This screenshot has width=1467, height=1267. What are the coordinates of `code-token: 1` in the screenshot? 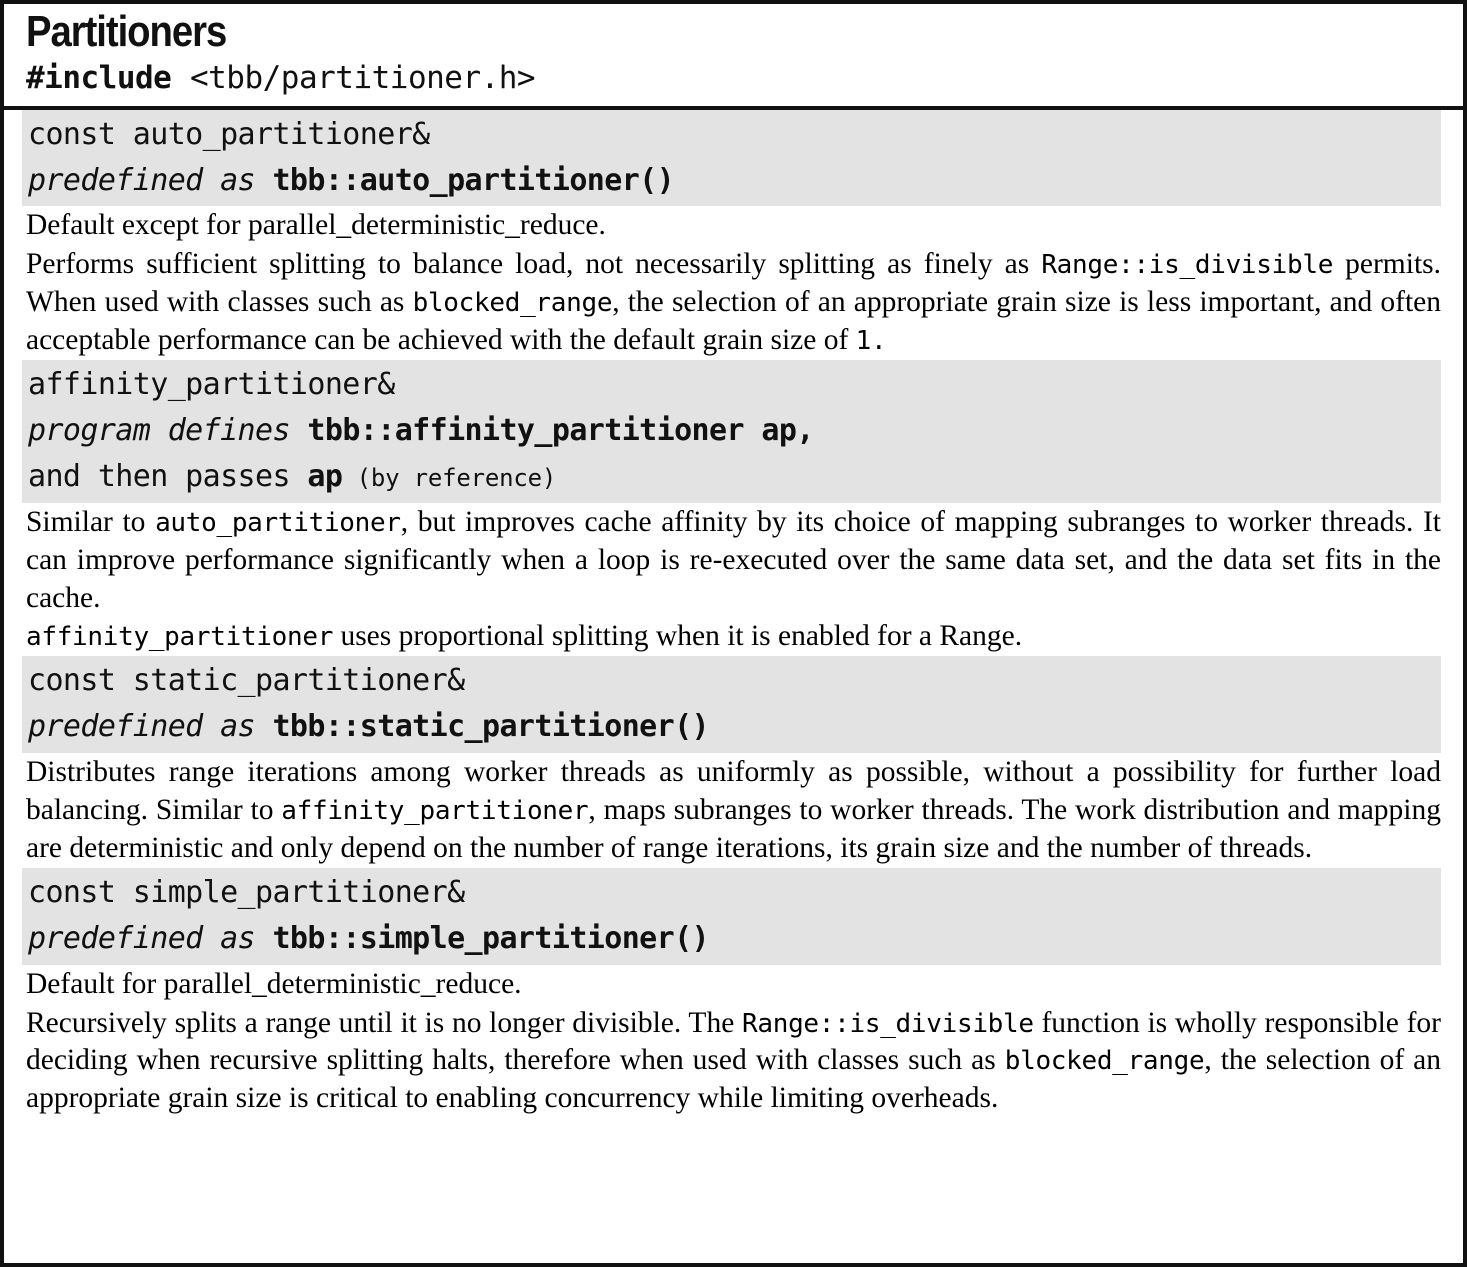 It's located at (863, 341).